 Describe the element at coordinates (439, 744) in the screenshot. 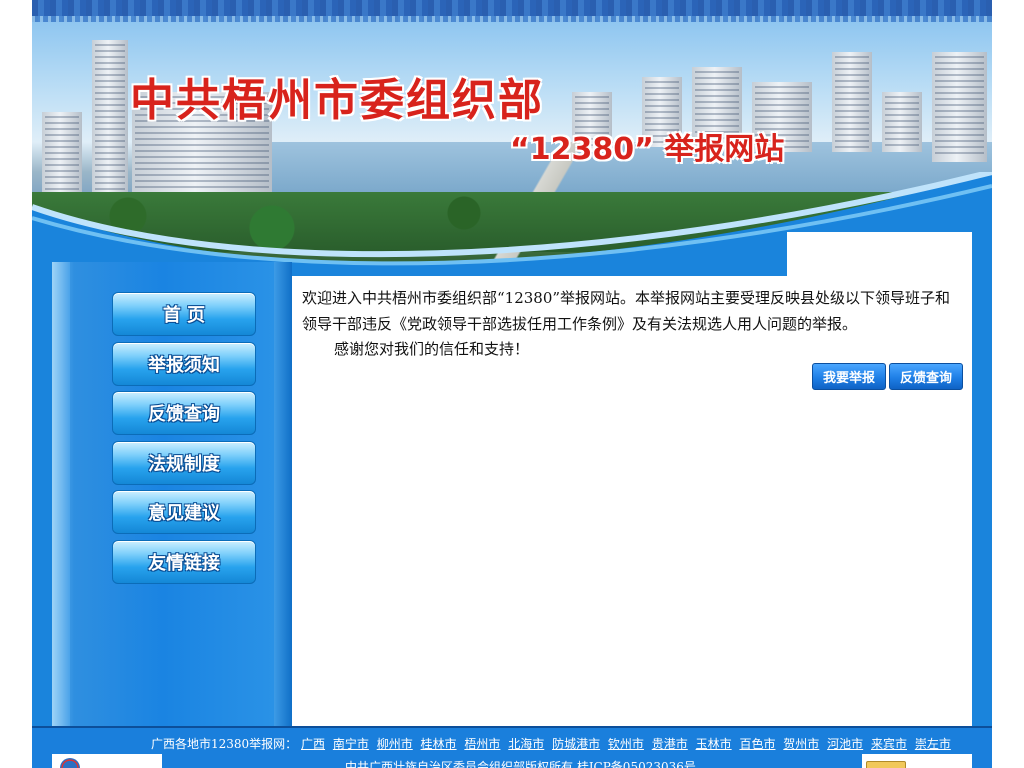

I see `city-link: 桂林市` at that location.